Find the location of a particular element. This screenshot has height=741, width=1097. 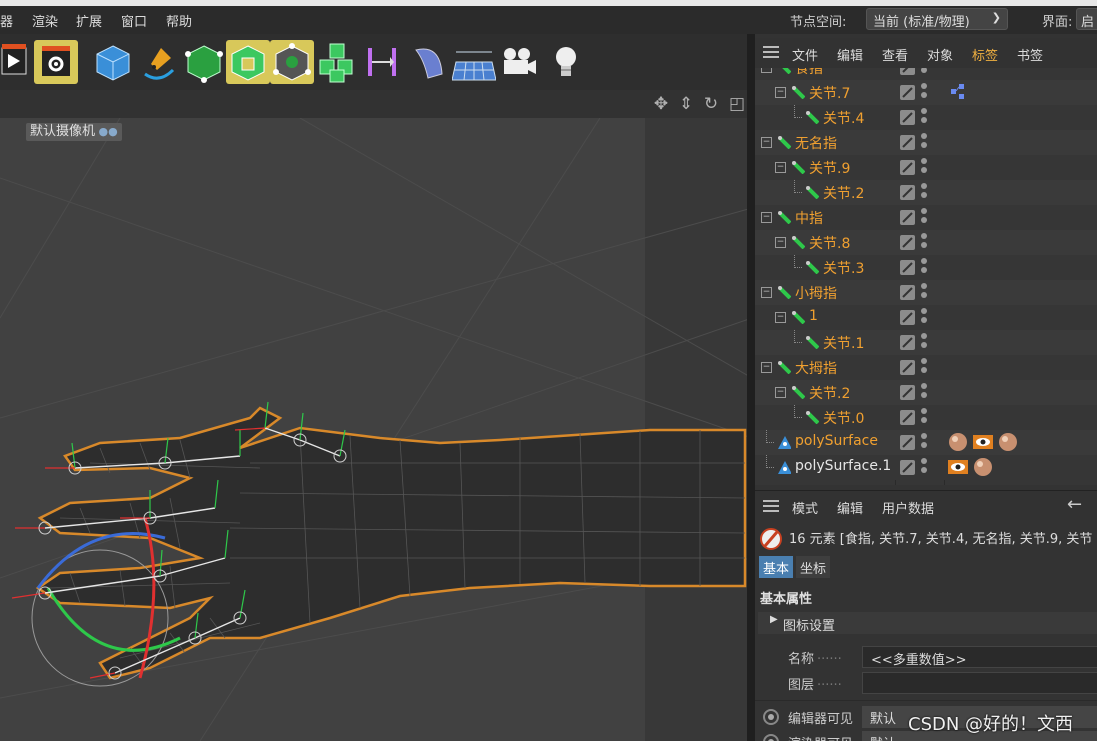

object-name-cell: −1 is located at coordinates (825, 317).